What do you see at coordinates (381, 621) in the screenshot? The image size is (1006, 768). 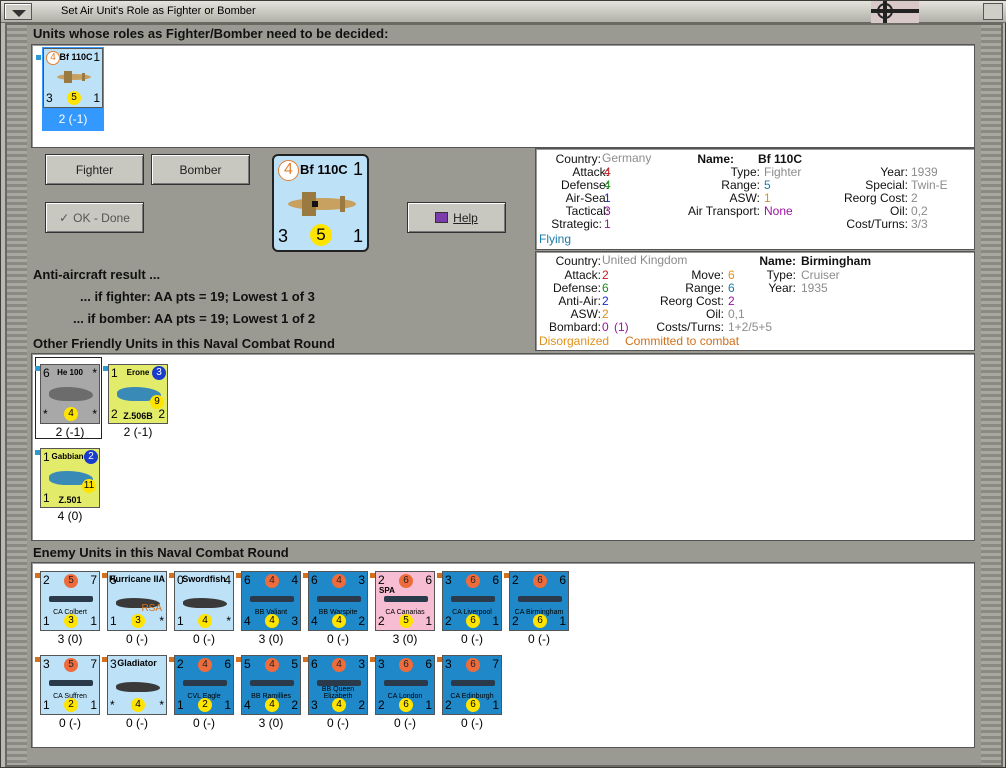 I see `unit-bottom-left: 2` at bounding box center [381, 621].